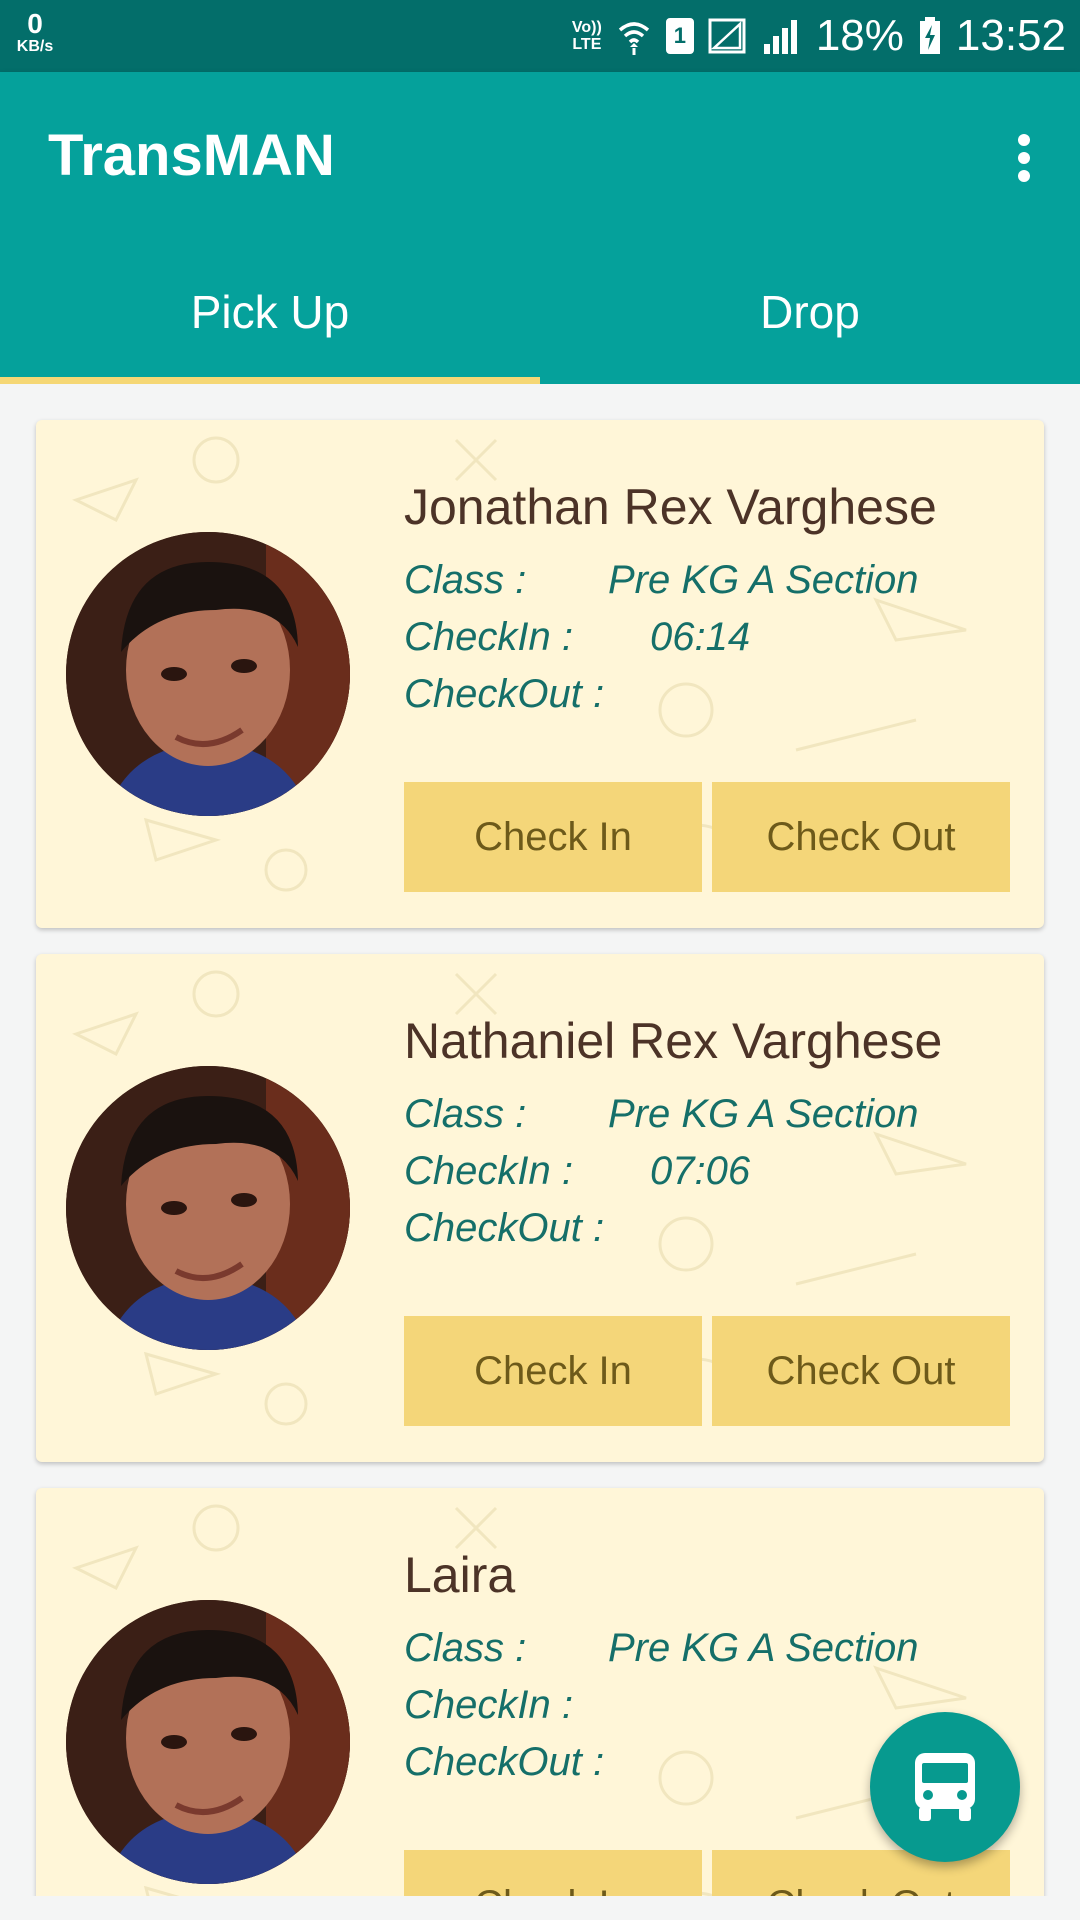 Image resolution: width=1080 pixels, height=1920 pixels. What do you see at coordinates (700, 637) in the screenshot?
I see `checkin-value: 06:14` at bounding box center [700, 637].